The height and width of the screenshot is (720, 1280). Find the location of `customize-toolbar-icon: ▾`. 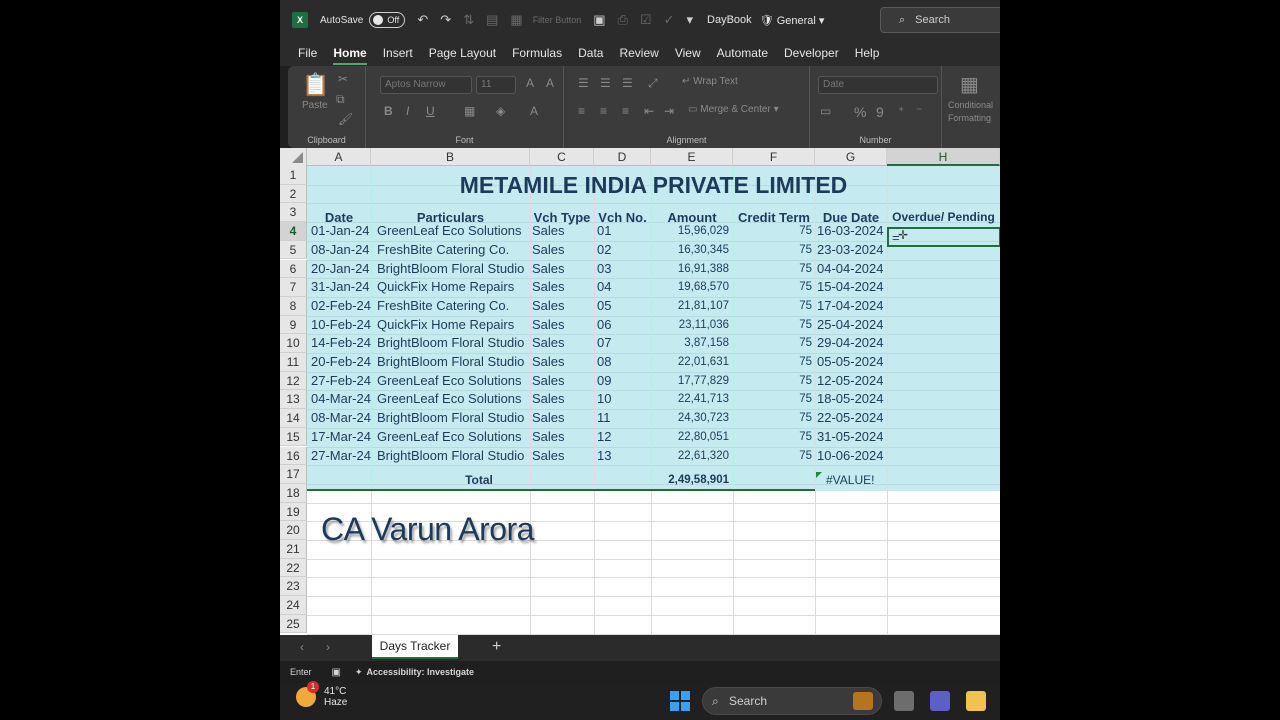

customize-toolbar-icon: ▾ is located at coordinates (689, 20).